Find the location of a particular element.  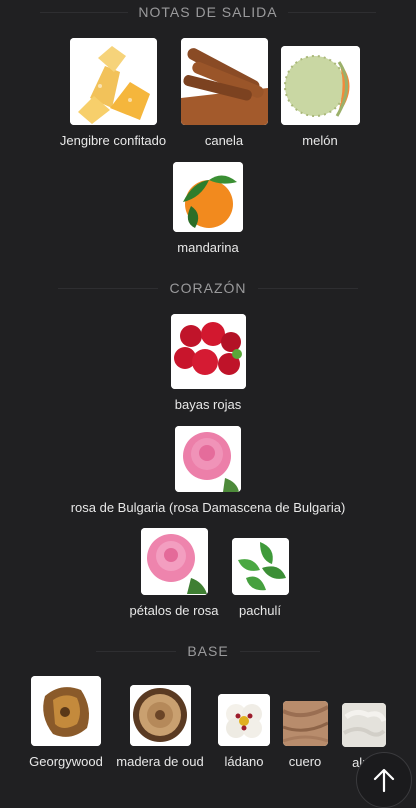

scroll-to-top-button is located at coordinates (384, 780).